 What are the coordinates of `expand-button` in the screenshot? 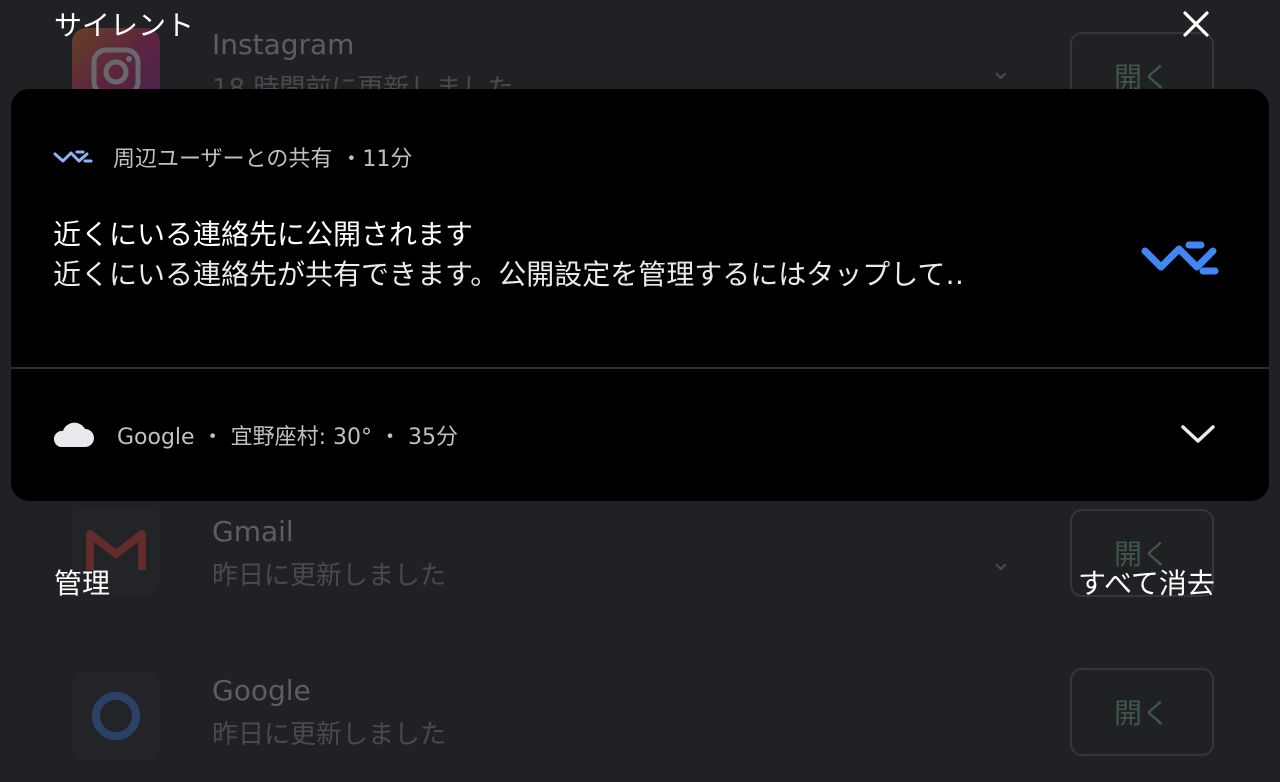 It's located at (1198, 434).